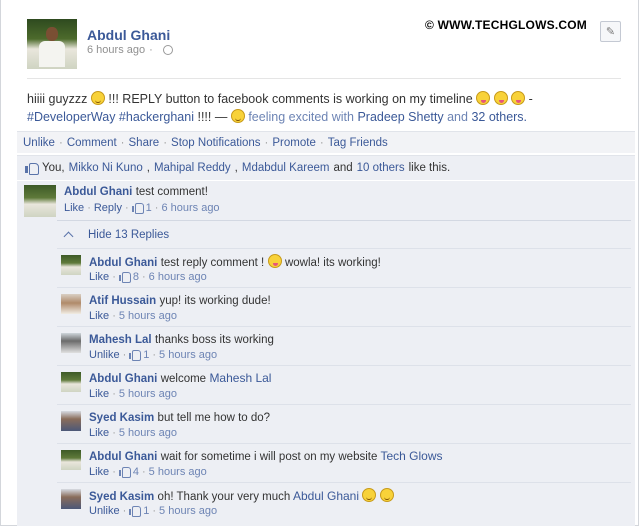 The width and height of the screenshot is (639, 526). I want to click on pencil-icon: ✎, so click(610, 32).